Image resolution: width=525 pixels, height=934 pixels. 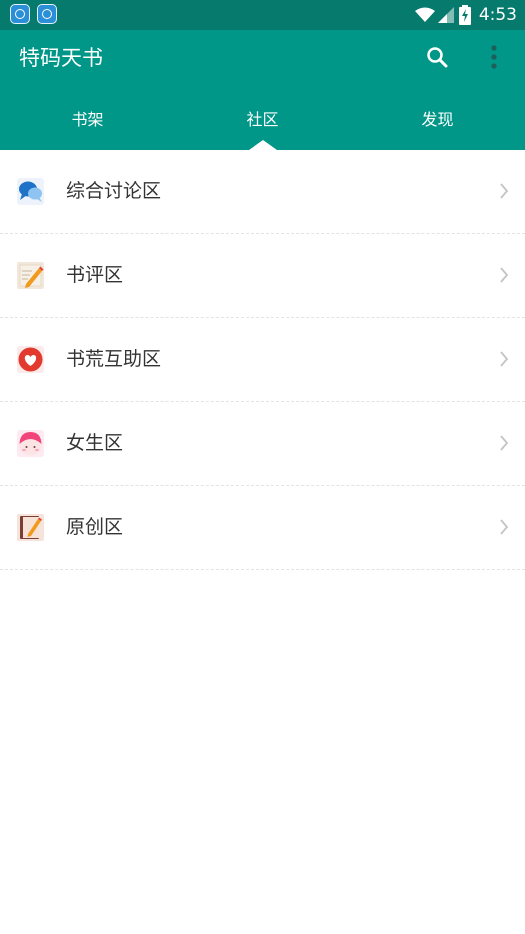 I want to click on list-item-label: 原创区, so click(x=95, y=527).